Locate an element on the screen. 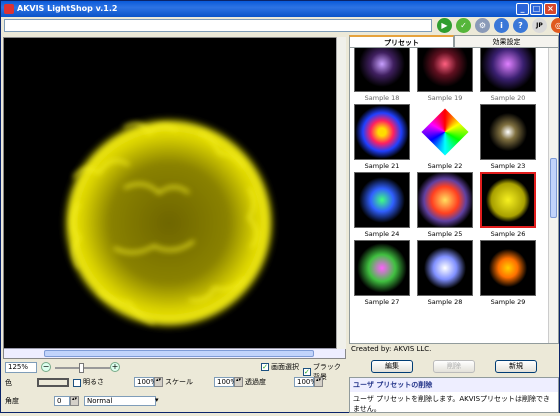  preset-label: Sample 22 is located at coordinates (445, 166).